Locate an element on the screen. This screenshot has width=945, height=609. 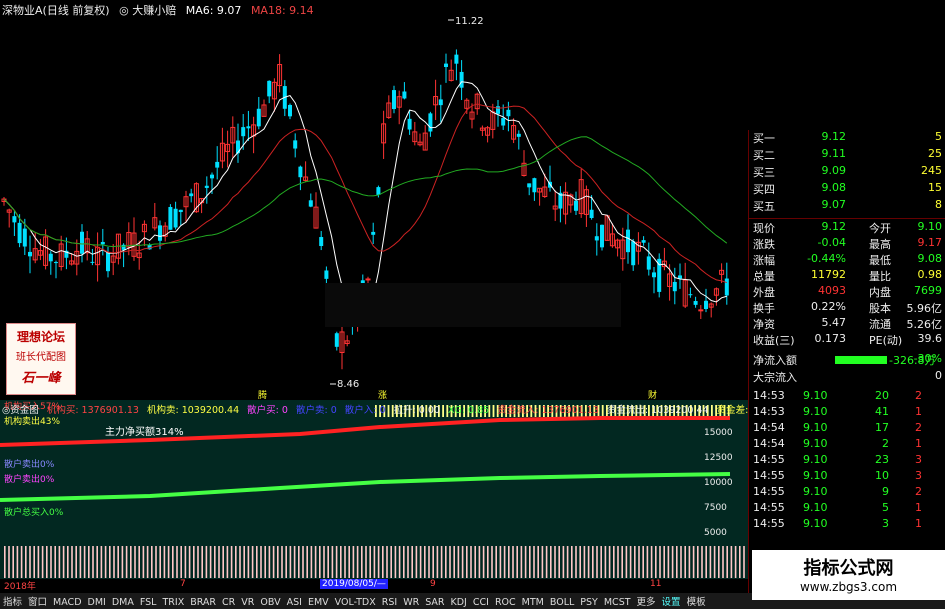
stat-row: 总量 11792 量比 0.98 is located at coordinates (847, 276).